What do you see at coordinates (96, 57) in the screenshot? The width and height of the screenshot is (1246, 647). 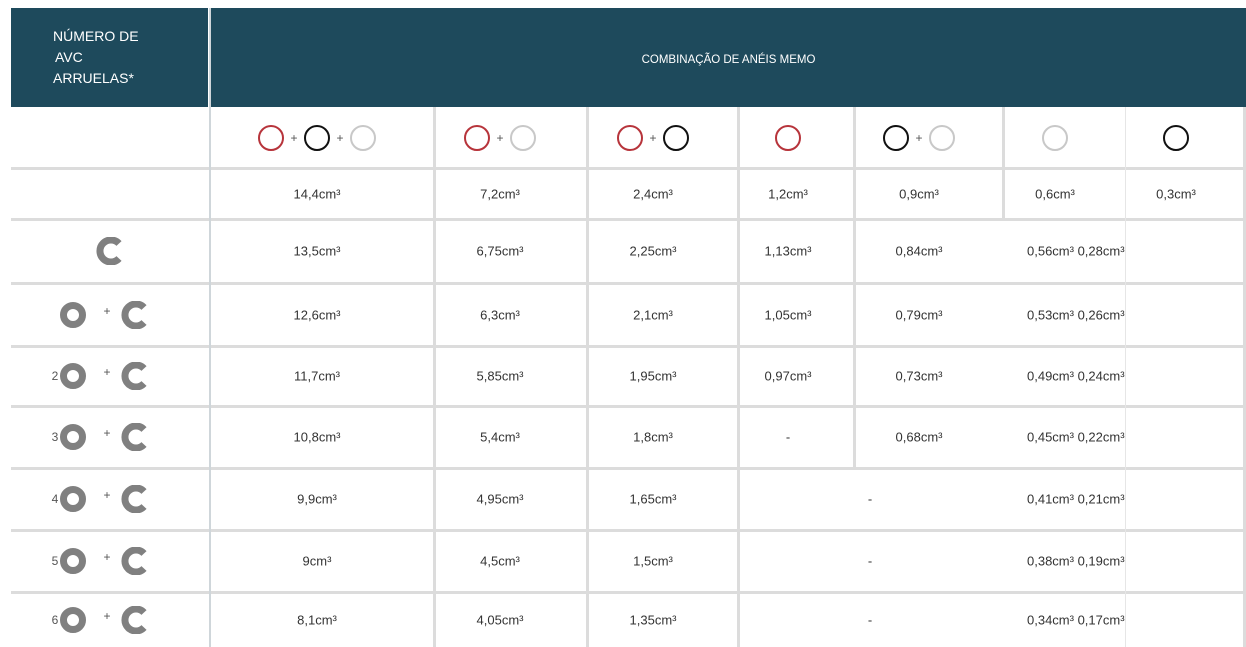 I see `header-washer-count-text: NÚMERO DE AVC ARRUELAS*` at bounding box center [96, 57].